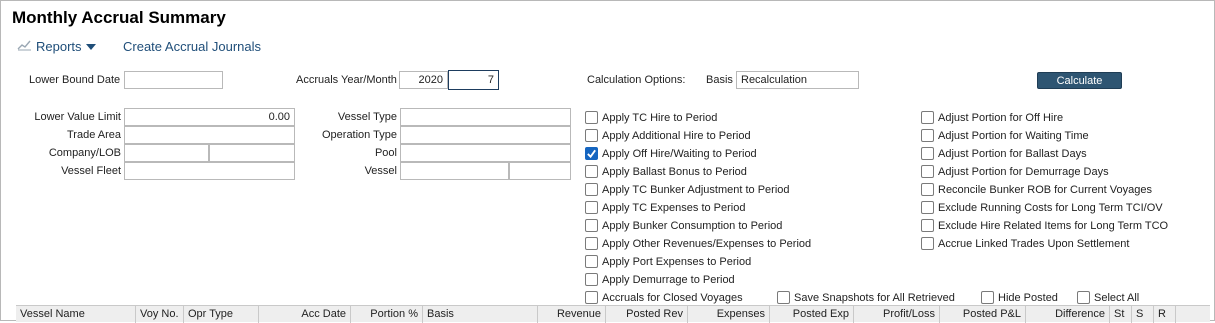 This screenshot has height=323, width=1215. I want to click on pool-label: Pool, so click(385, 153).